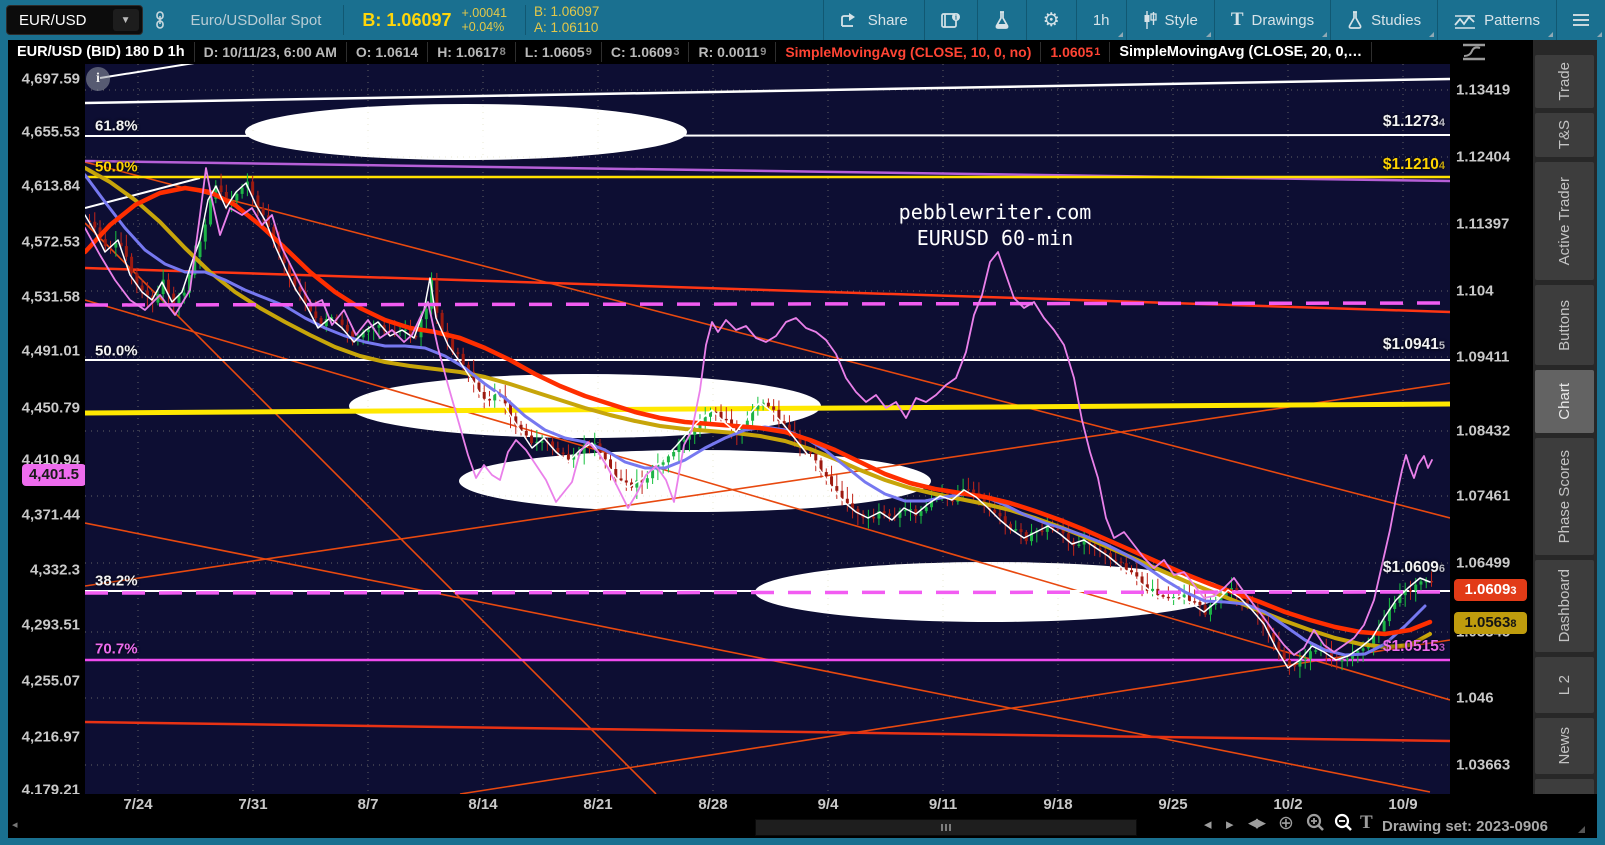 This screenshot has width=1605, height=845. I want to click on right-axis-label: 1.09411, so click(1483, 357).